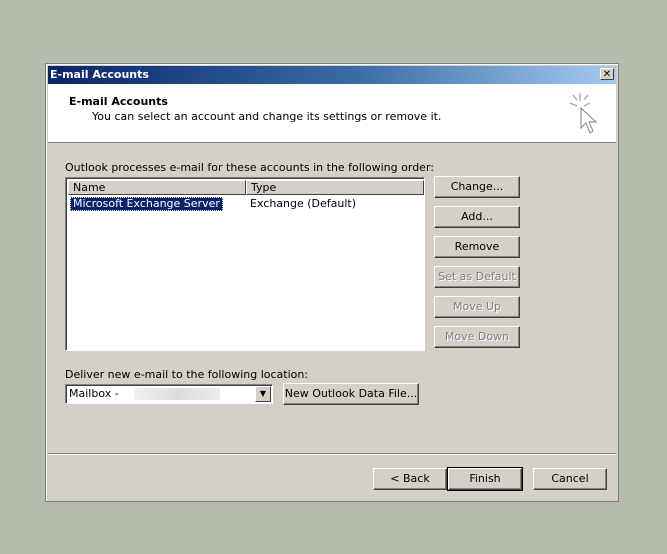 The width and height of the screenshot is (667, 554). Describe the element at coordinates (263, 394) in the screenshot. I see `chevron-down-icon: ▼` at that location.